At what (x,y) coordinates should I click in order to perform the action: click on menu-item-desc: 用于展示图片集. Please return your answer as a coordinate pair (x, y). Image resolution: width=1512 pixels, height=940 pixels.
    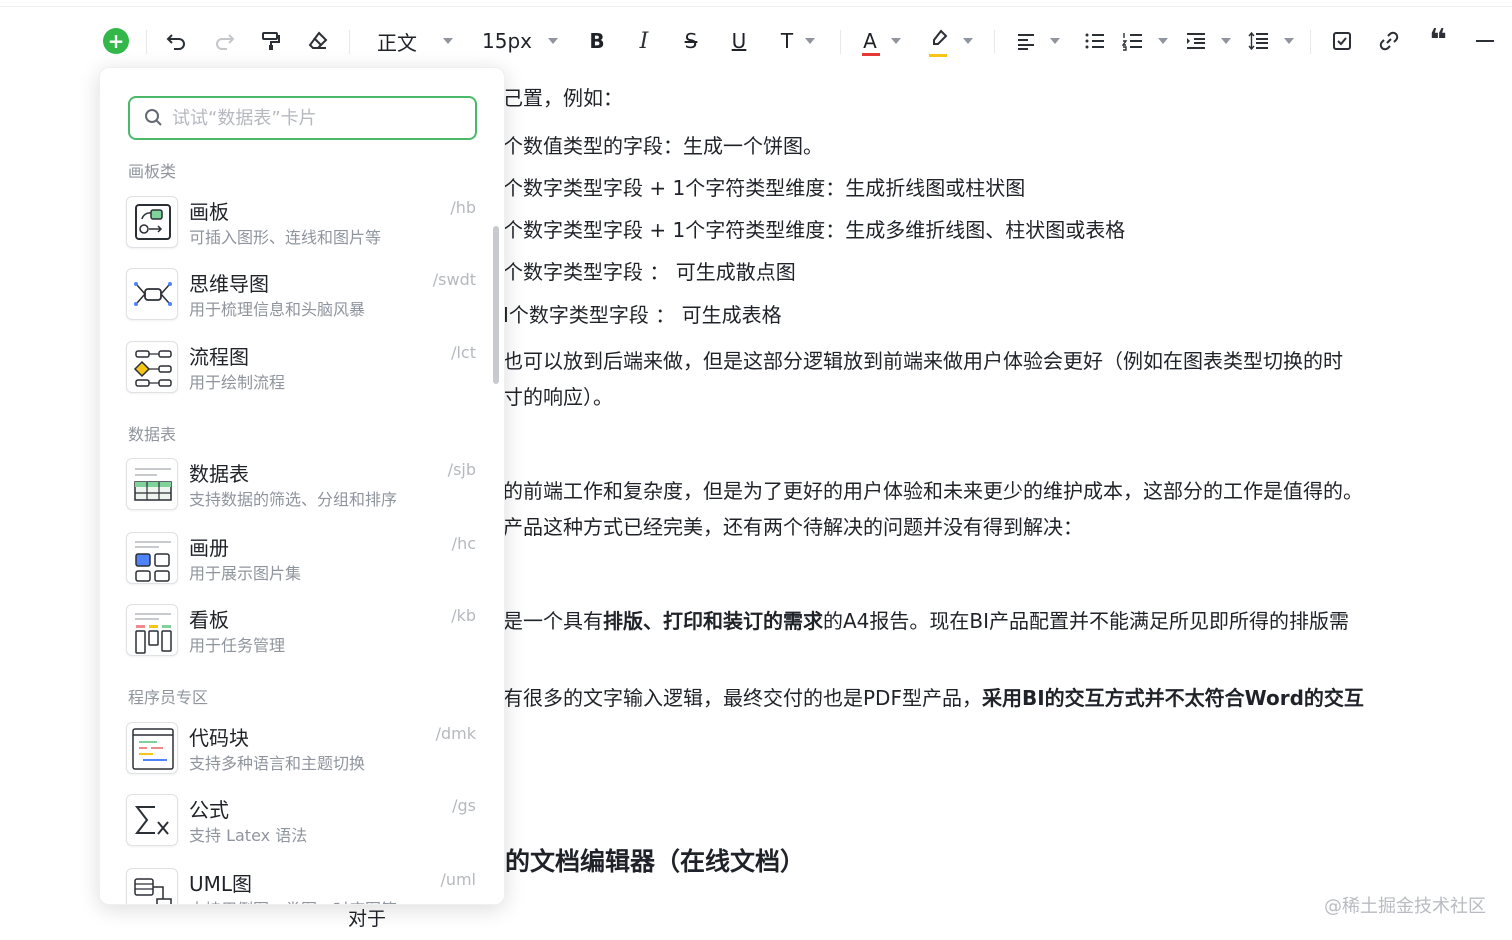
    Looking at the image, I should click on (245, 573).